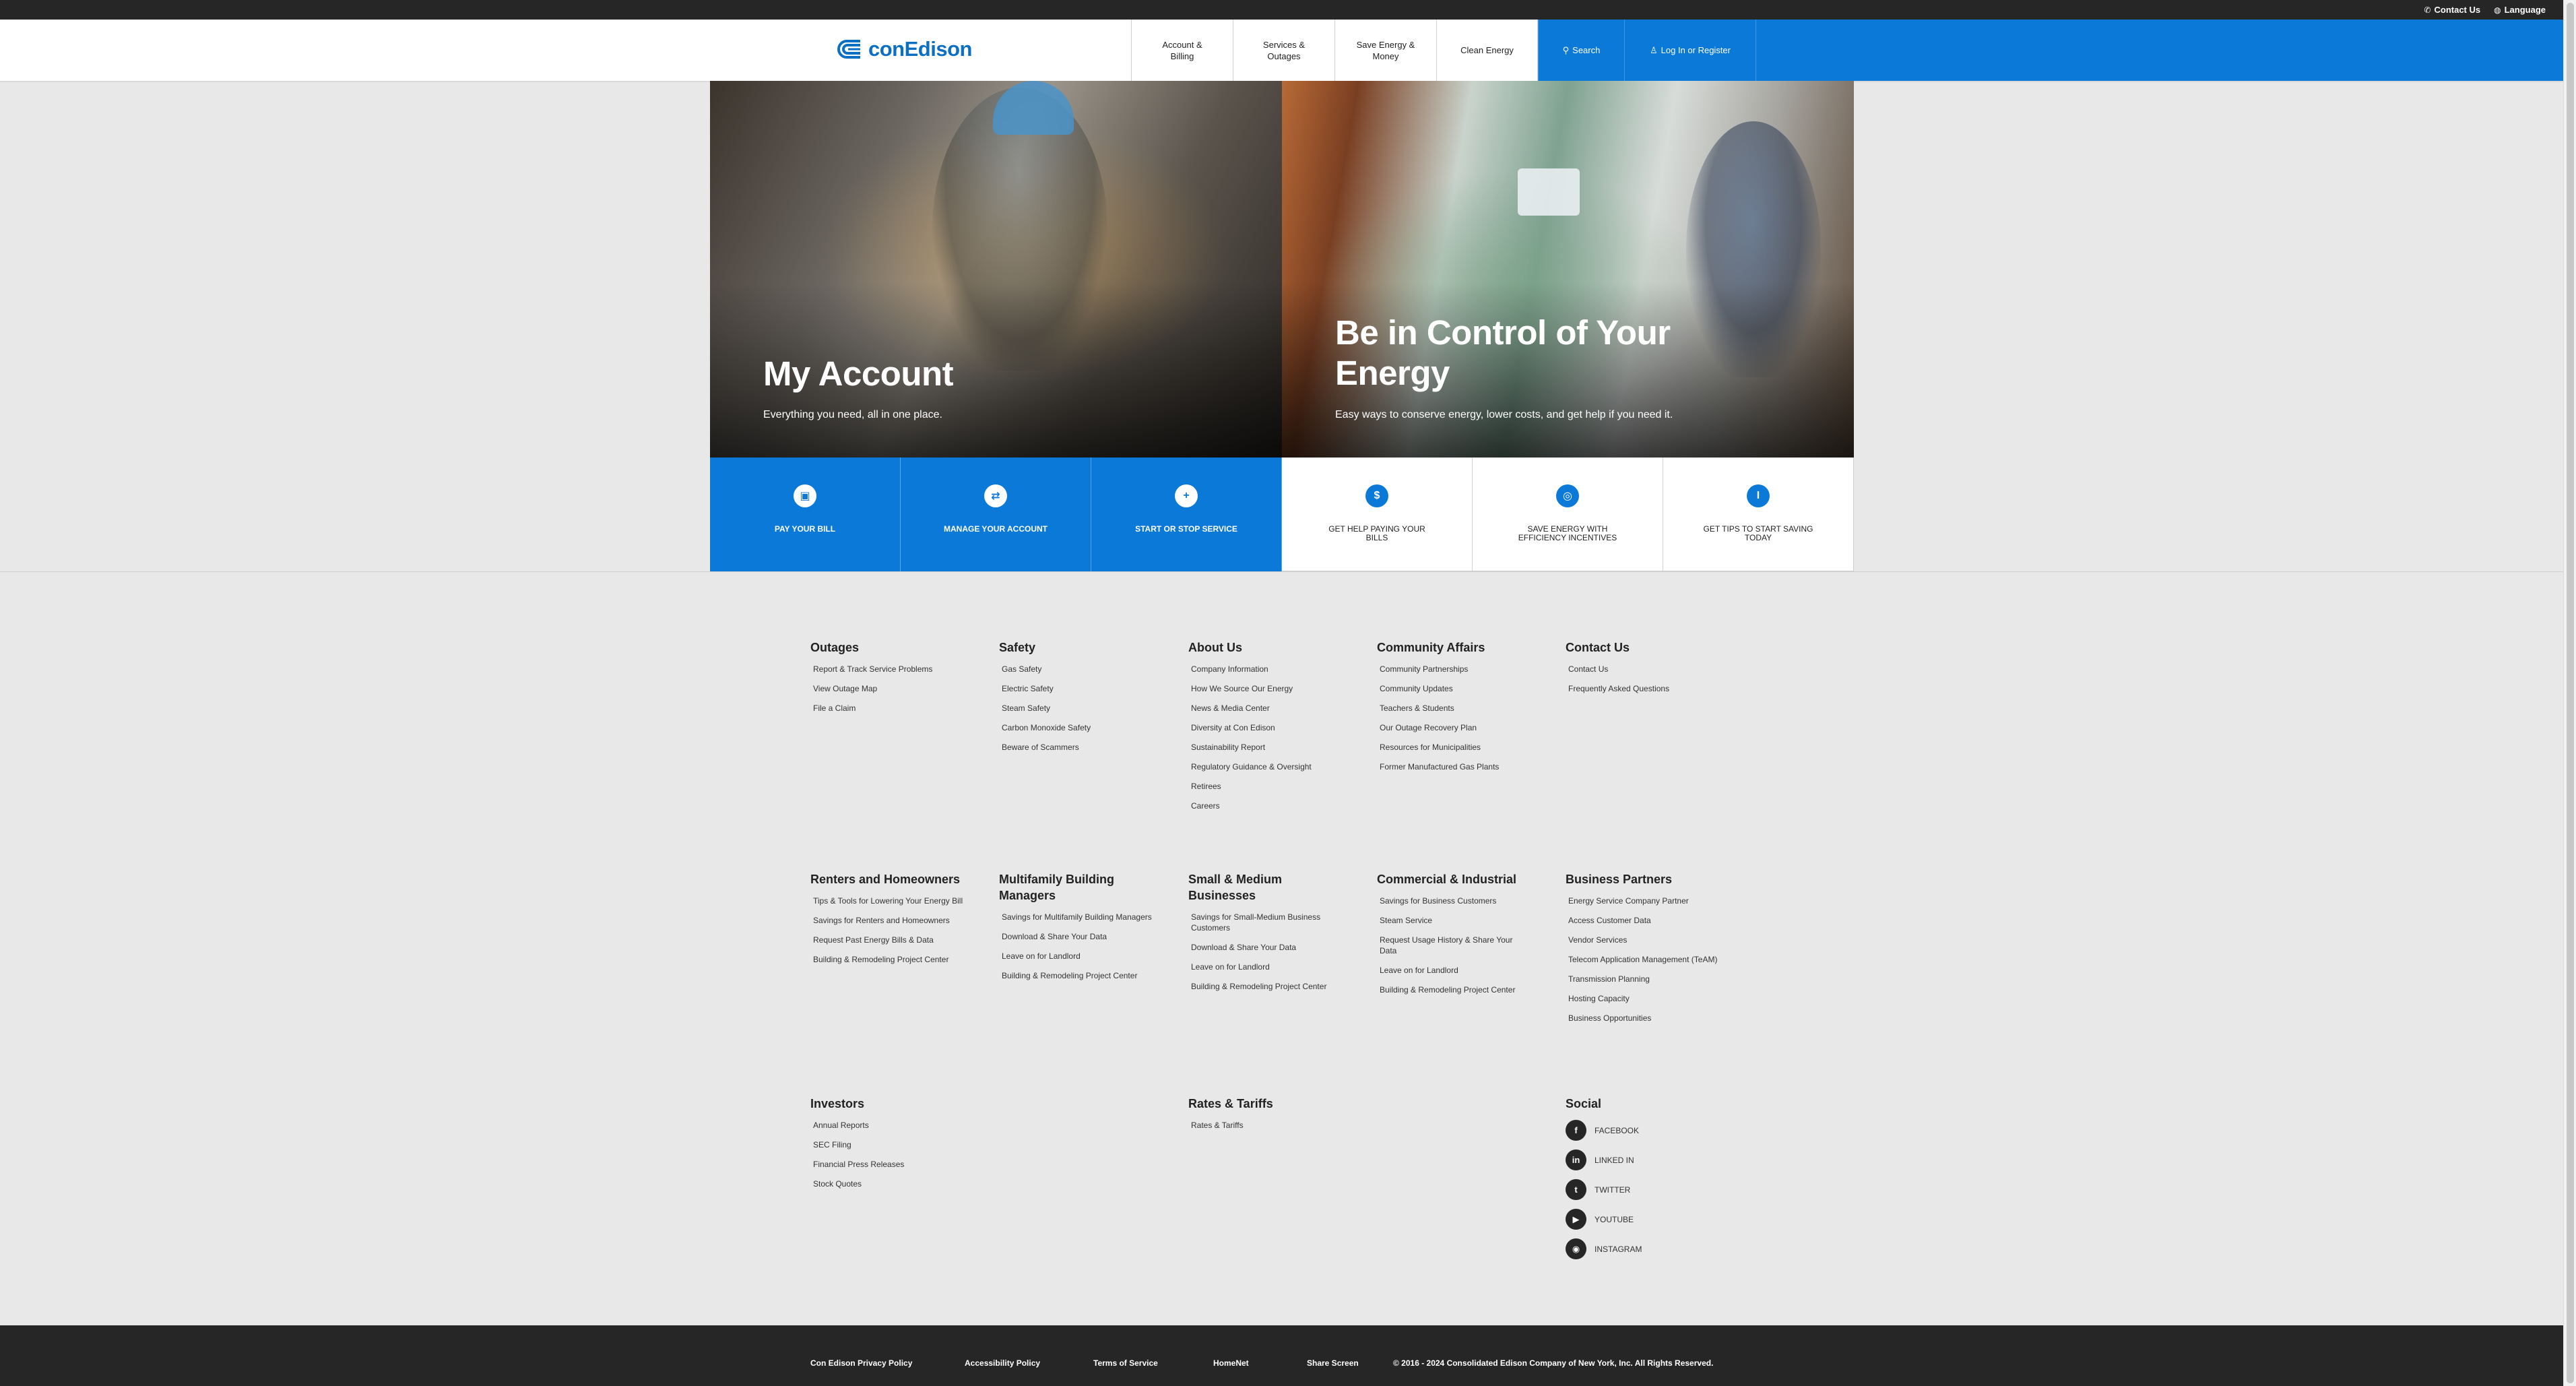 This screenshot has width=2576, height=1386. I want to click on footer-link: Community Partnerships, so click(1455, 669).